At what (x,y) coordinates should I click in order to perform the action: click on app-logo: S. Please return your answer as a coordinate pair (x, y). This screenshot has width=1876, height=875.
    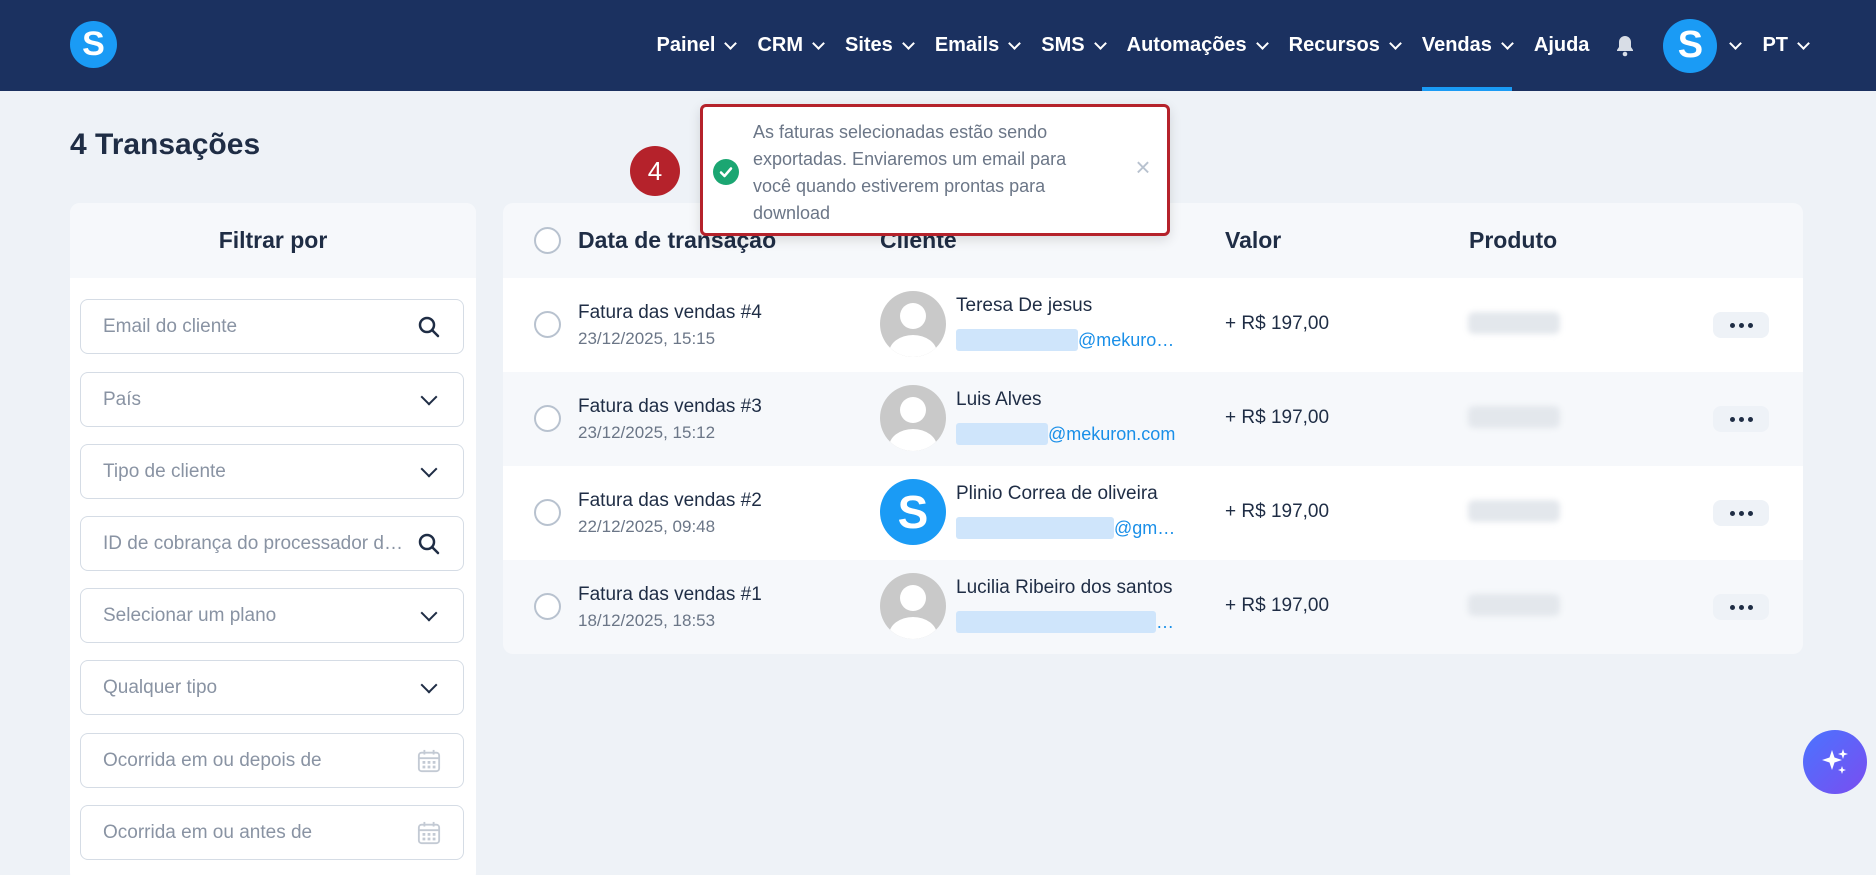
    Looking at the image, I should click on (93, 44).